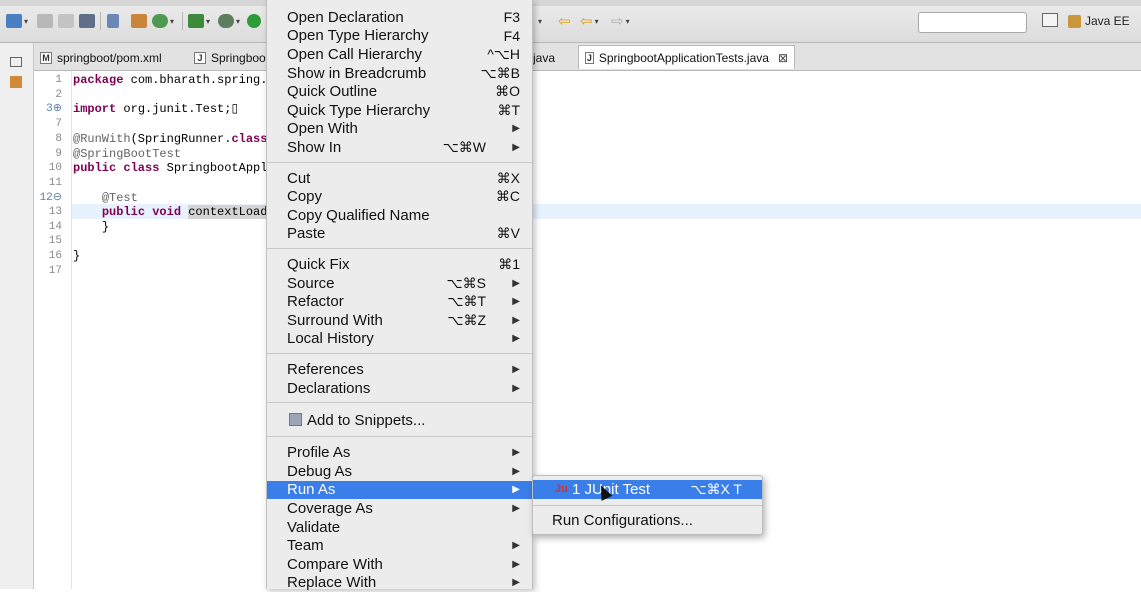 The height and width of the screenshot is (592, 1141). Describe the element at coordinates (174, 168) in the screenshot. I see `code-line: public class SpringbootAppli` at that location.